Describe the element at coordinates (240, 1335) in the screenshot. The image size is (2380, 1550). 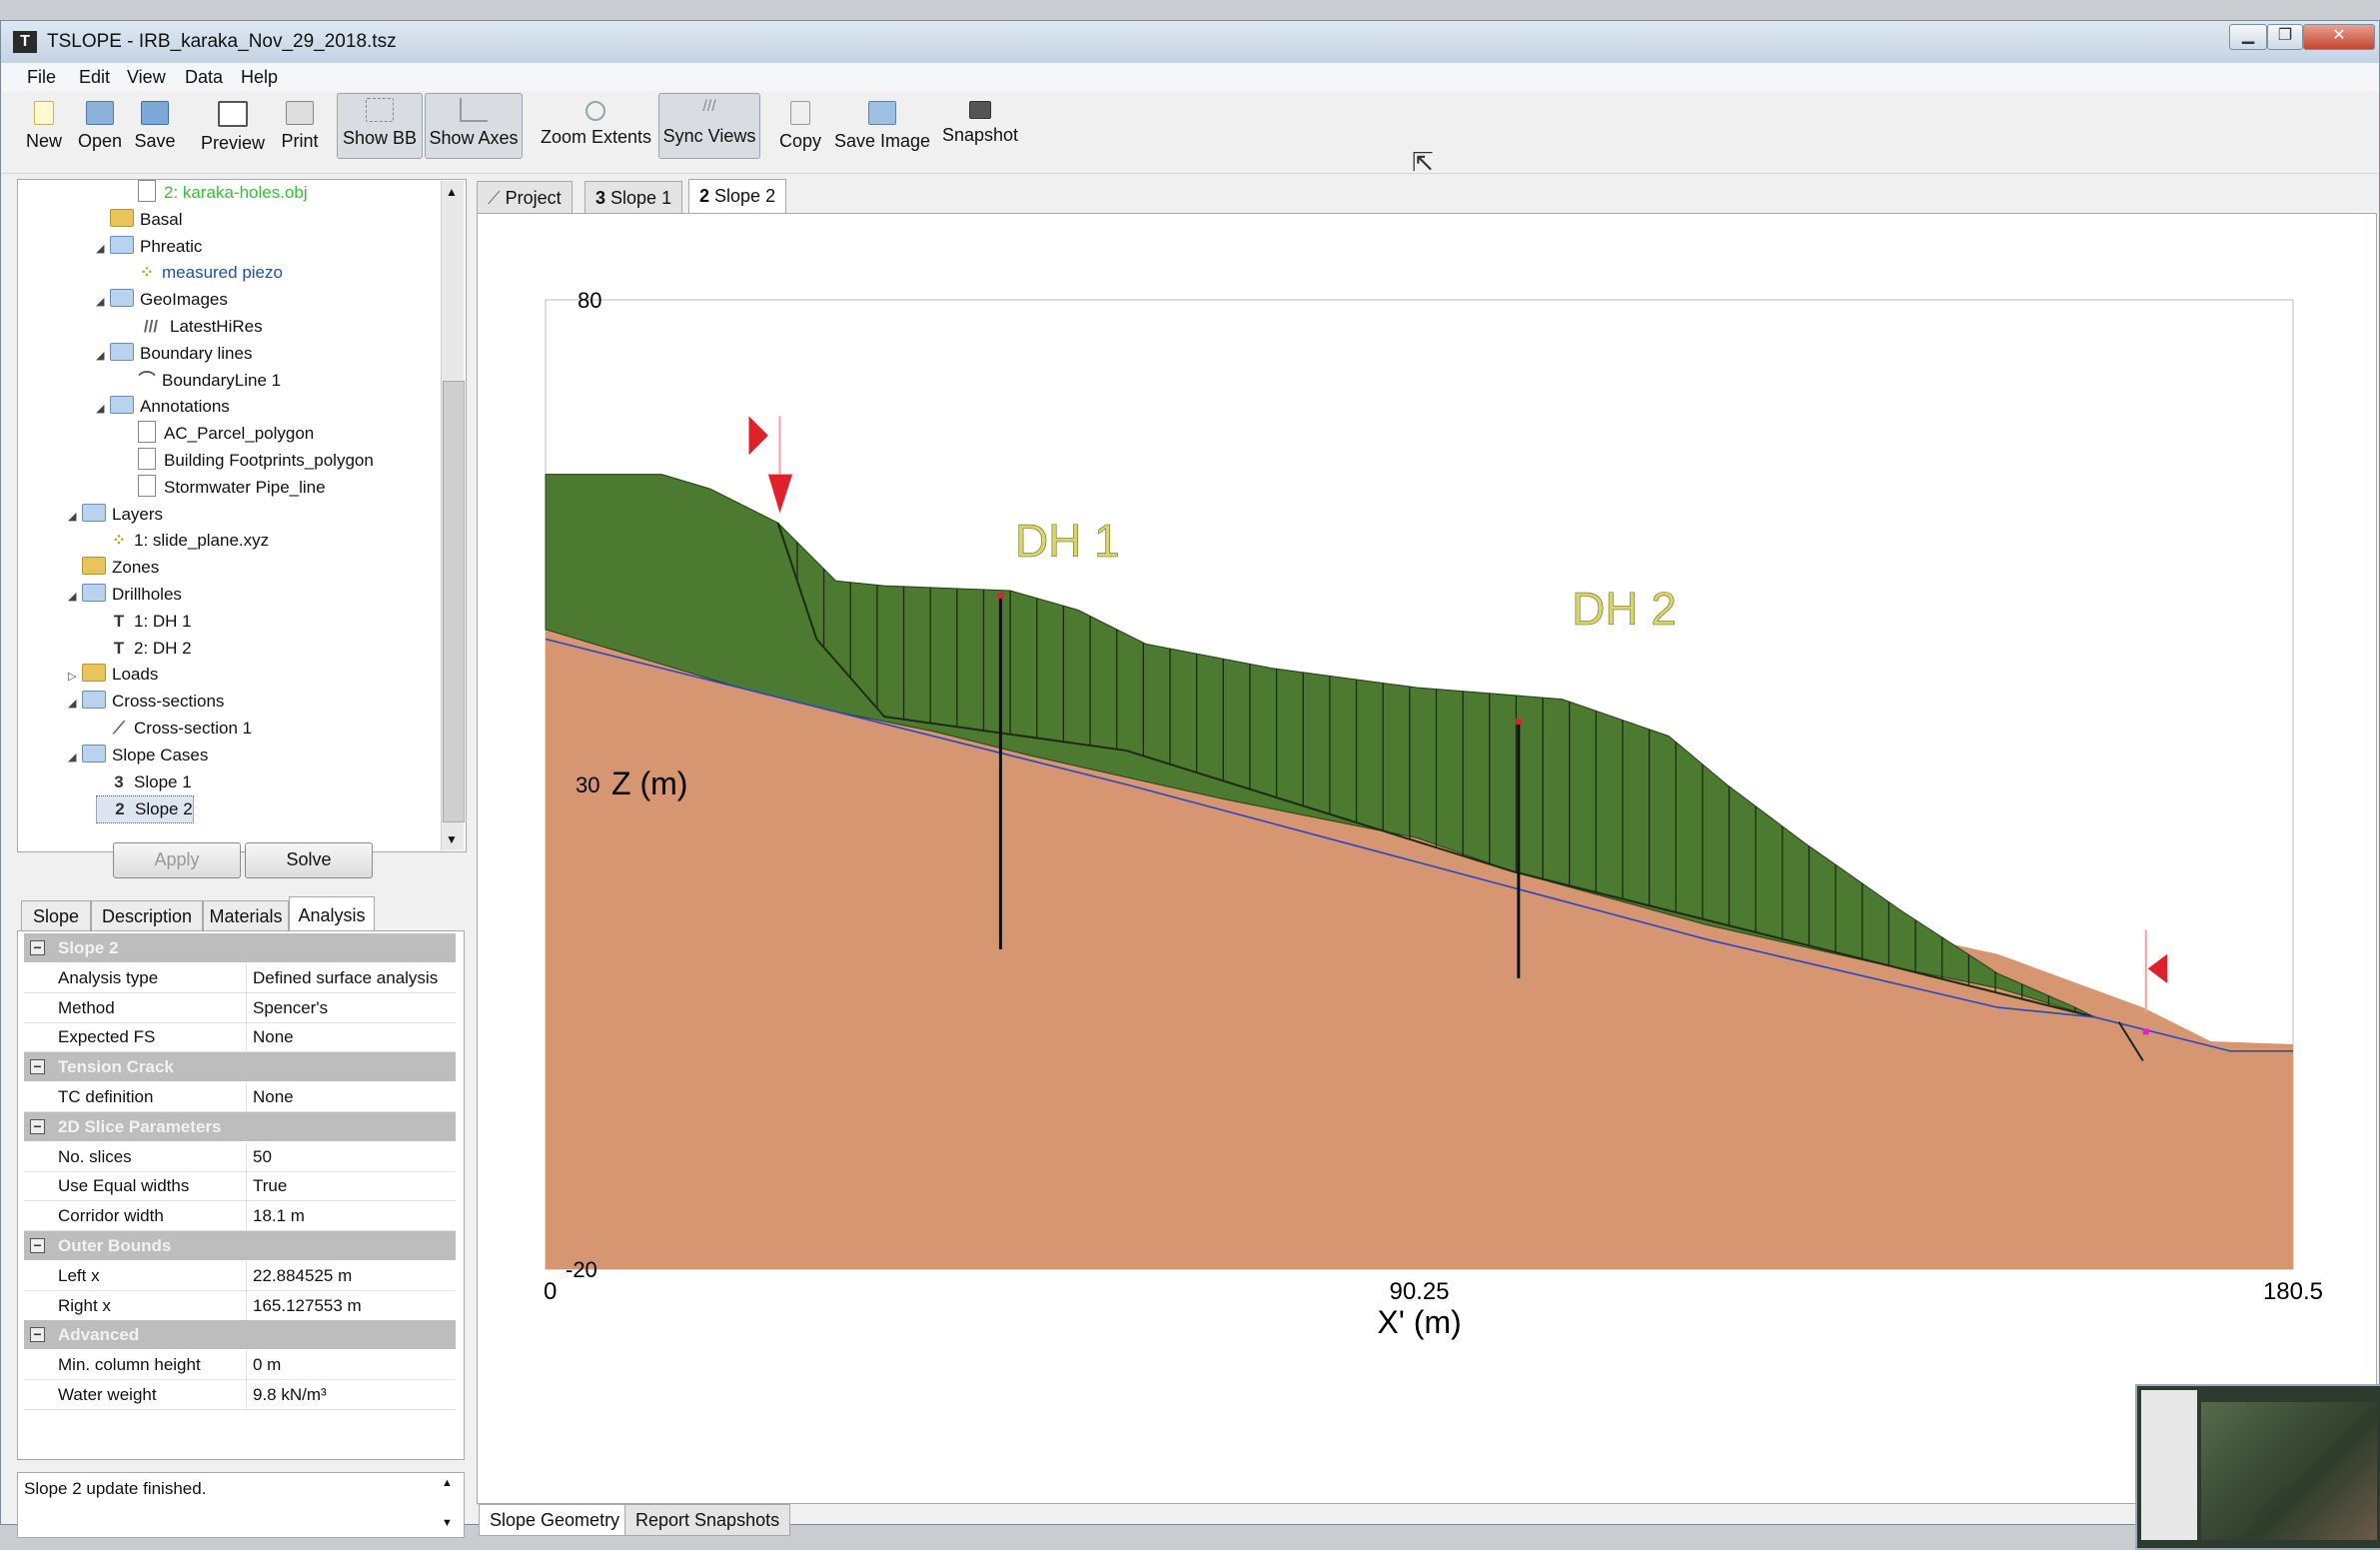
I see `property-section: − Advanced` at that location.